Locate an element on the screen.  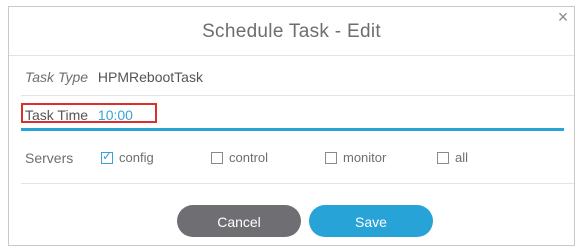
checkbox-monitor-box is located at coordinates (331, 157).